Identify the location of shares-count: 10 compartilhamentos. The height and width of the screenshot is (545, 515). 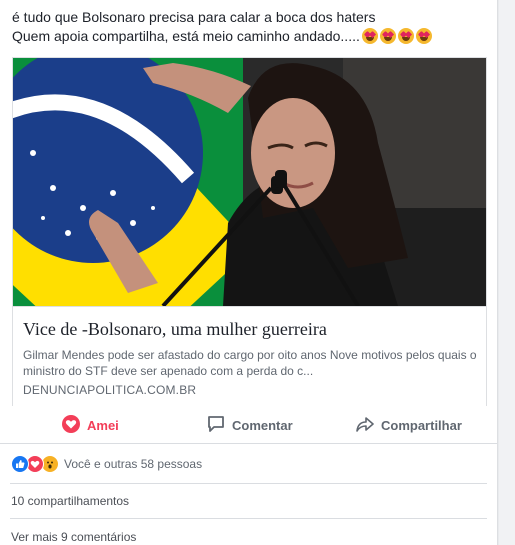
(70, 501).